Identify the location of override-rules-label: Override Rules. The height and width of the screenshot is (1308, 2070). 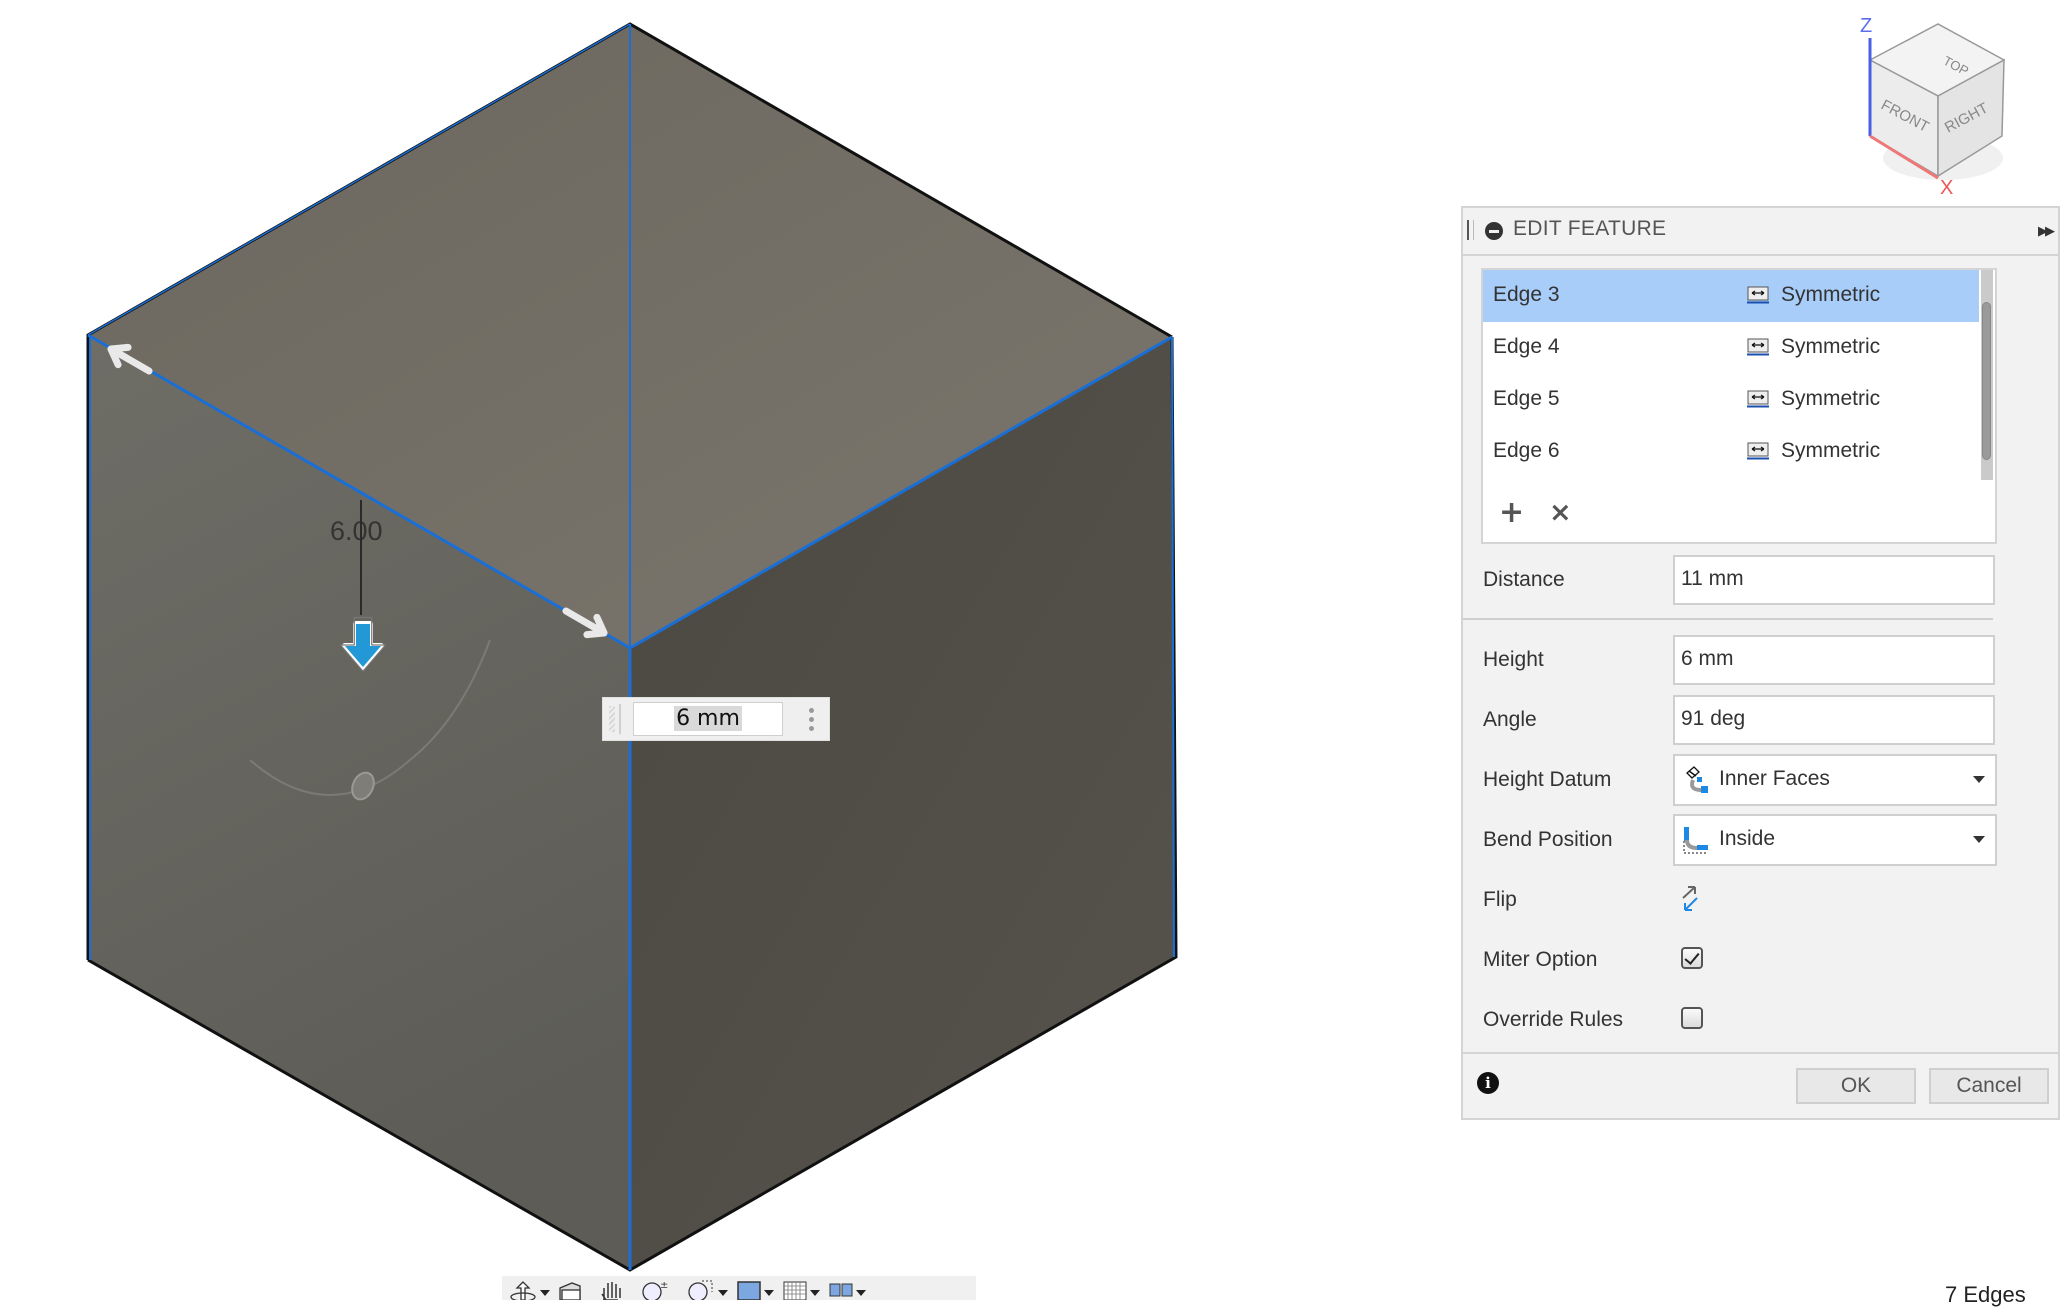
(1553, 1019).